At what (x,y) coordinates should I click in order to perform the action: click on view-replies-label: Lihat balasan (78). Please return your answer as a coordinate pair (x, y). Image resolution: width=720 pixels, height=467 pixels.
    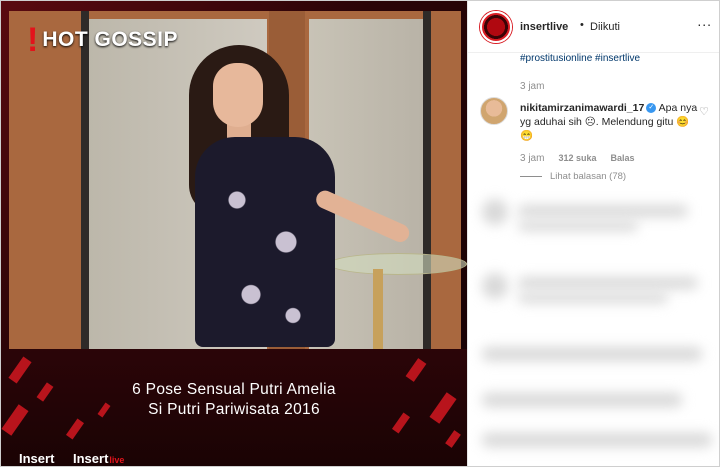
    Looking at the image, I should click on (588, 176).